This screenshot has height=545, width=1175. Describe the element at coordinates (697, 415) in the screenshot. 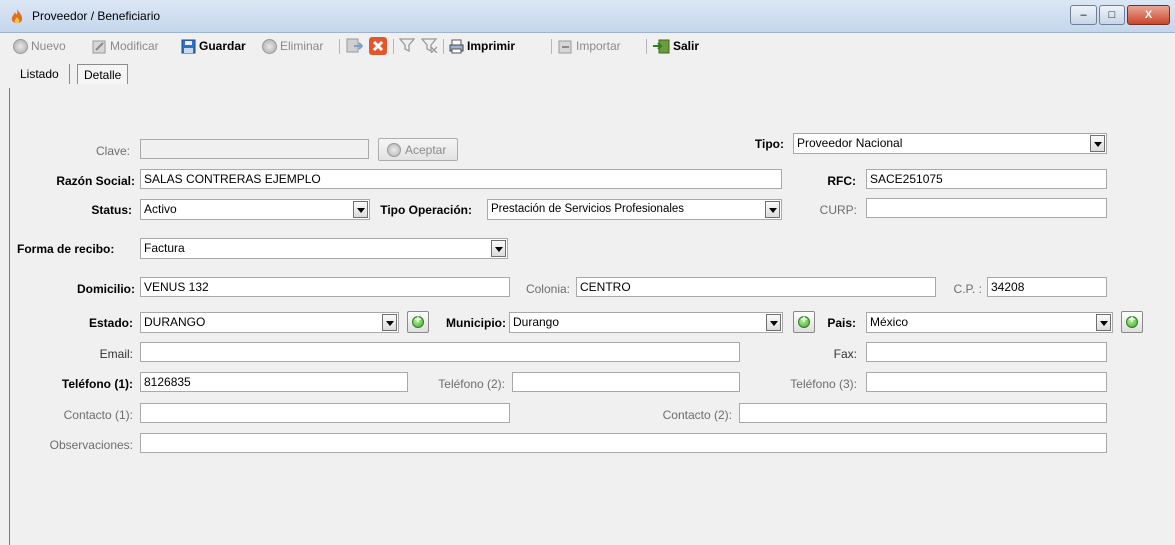

I see `contacto2-label: Contacto (2):` at that location.